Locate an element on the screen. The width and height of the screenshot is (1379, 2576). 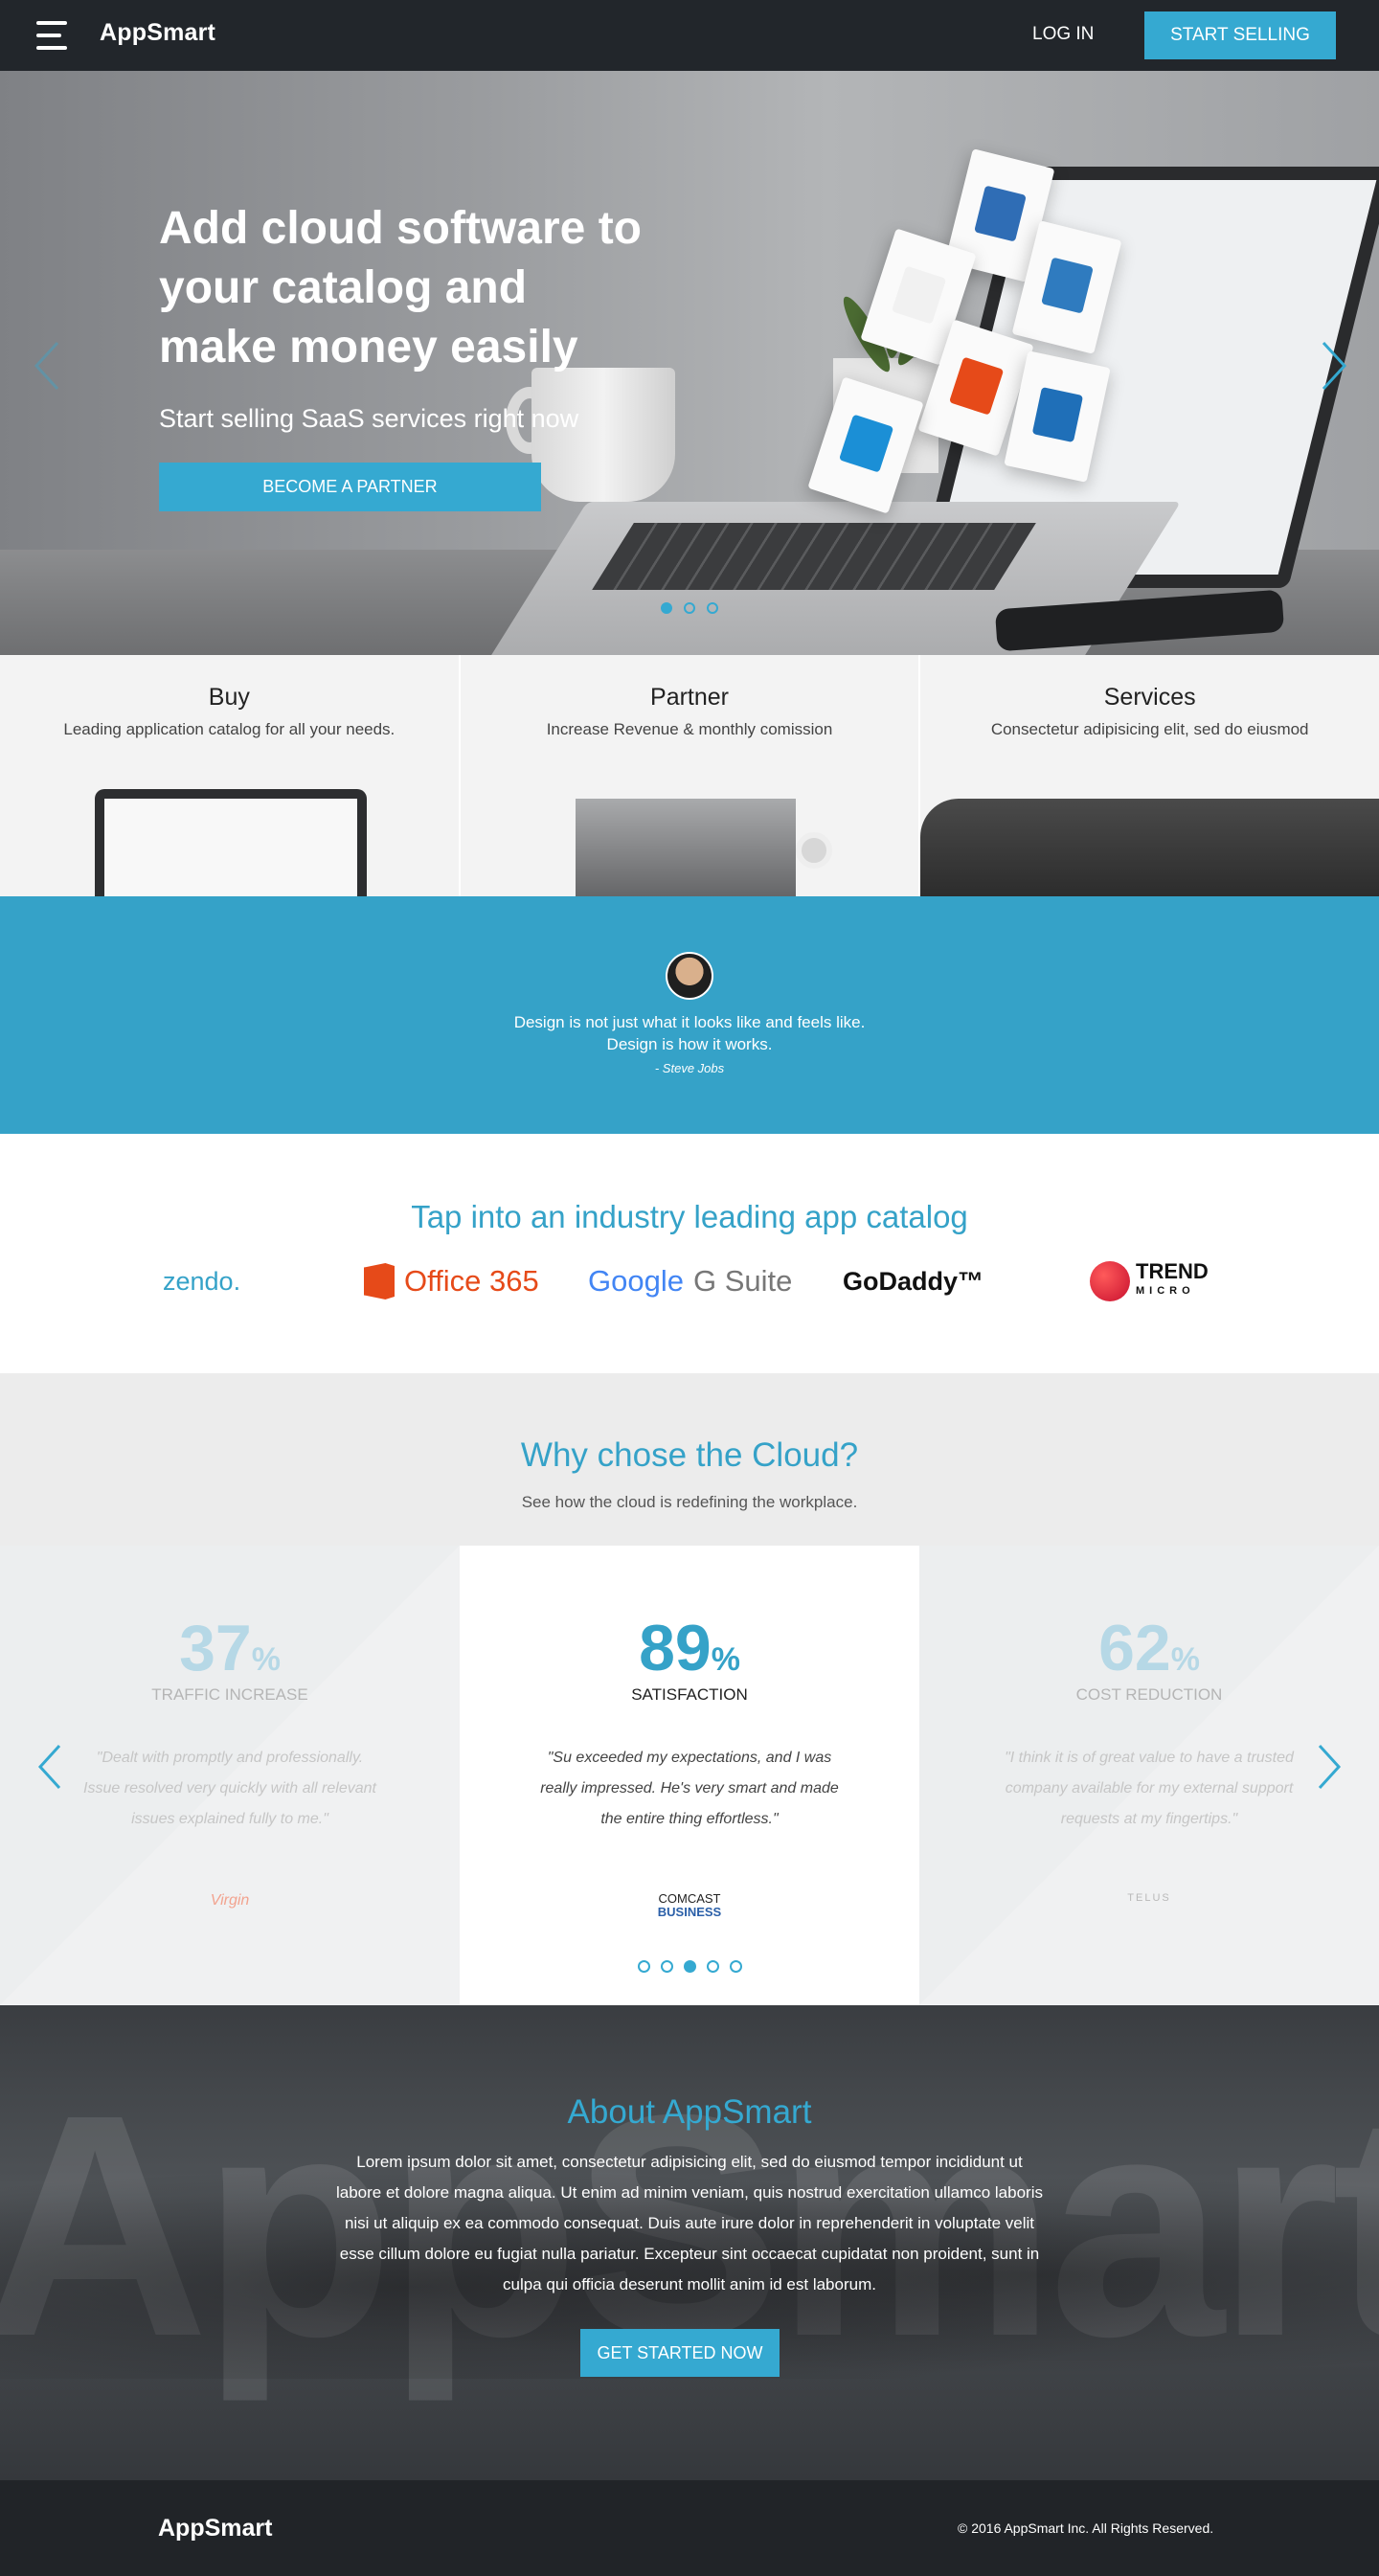
trend-logo-text: TREND is located at coordinates (1172, 1271).